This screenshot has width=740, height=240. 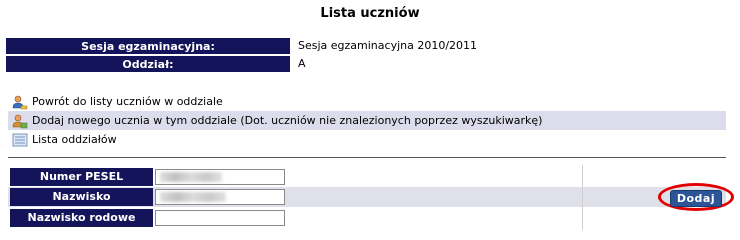 What do you see at coordinates (367, 217) in the screenshot?
I see `form-row-maiden-name: Nazwisko rodowe` at bounding box center [367, 217].